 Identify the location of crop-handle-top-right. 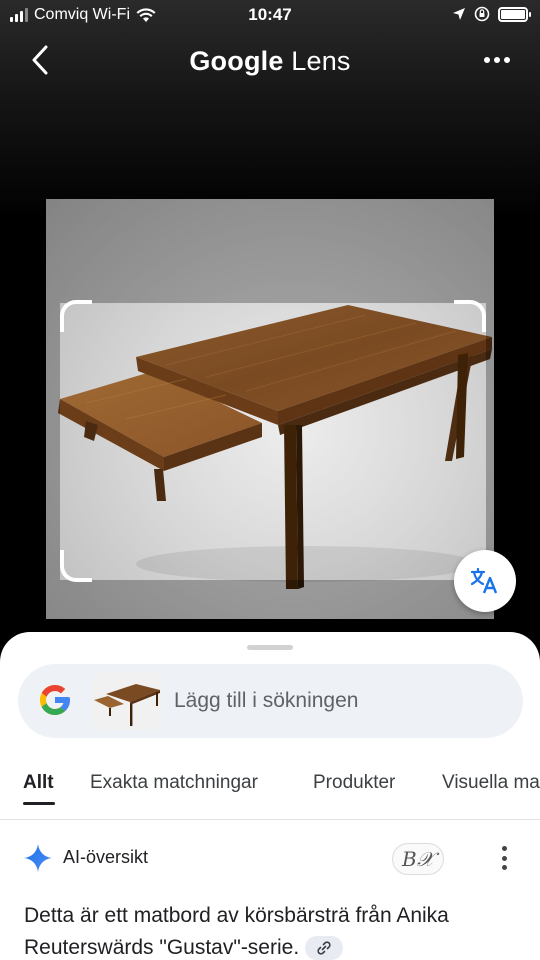
(470, 316).